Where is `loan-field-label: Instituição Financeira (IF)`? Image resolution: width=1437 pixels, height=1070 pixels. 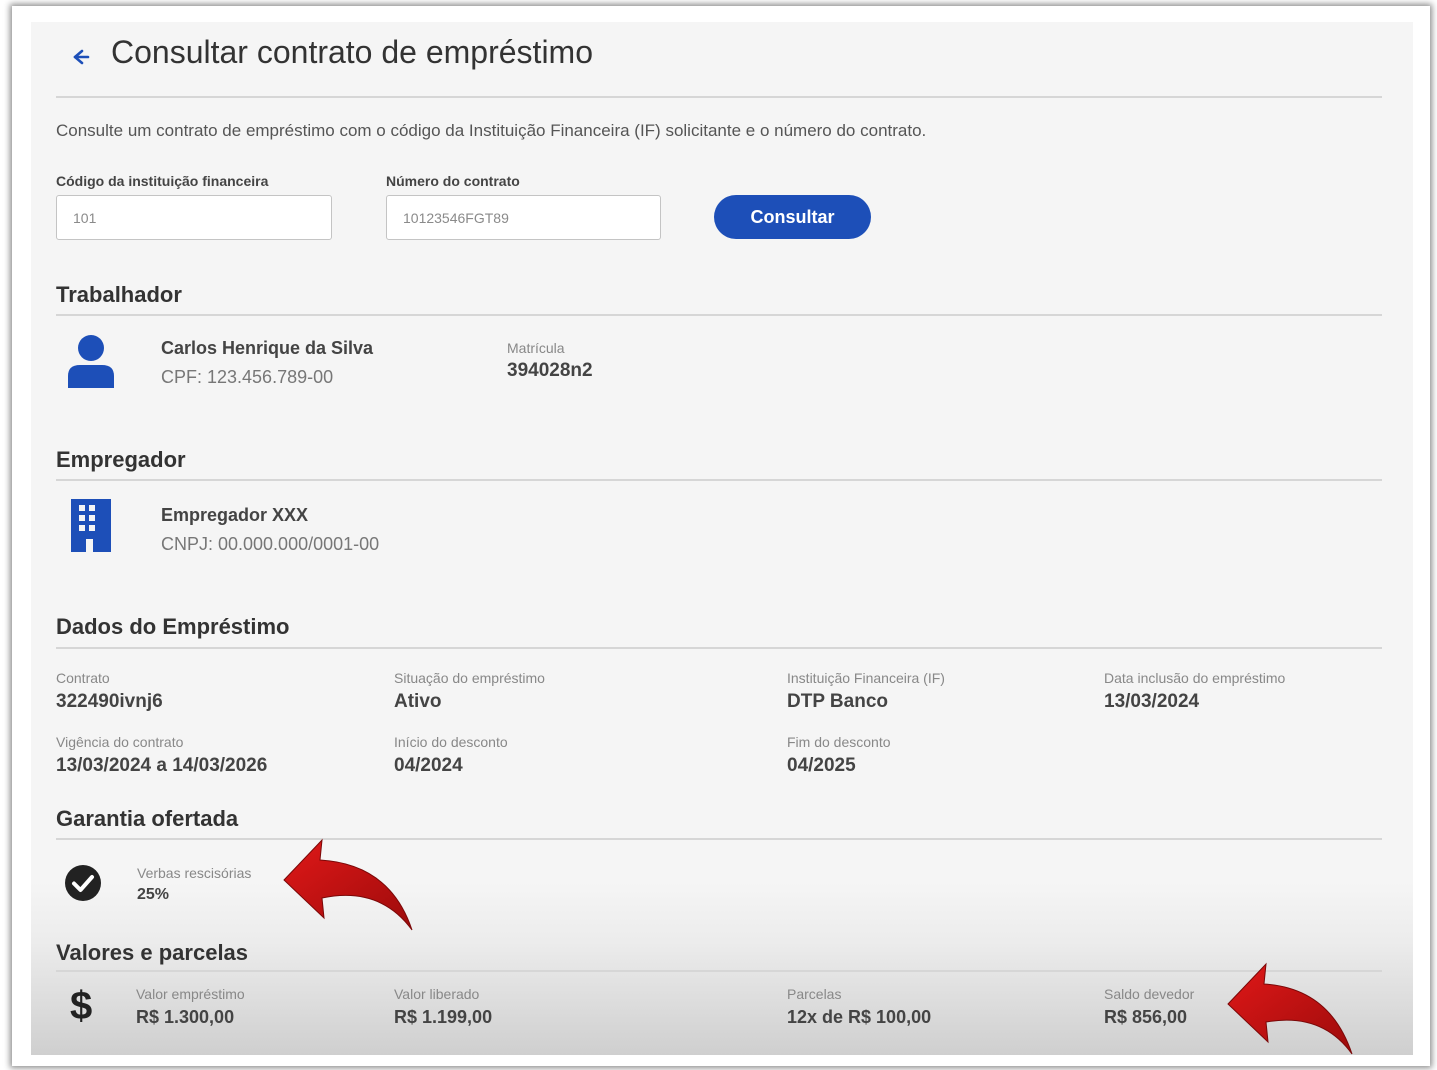 loan-field-label: Instituição Financeira (IF) is located at coordinates (866, 678).